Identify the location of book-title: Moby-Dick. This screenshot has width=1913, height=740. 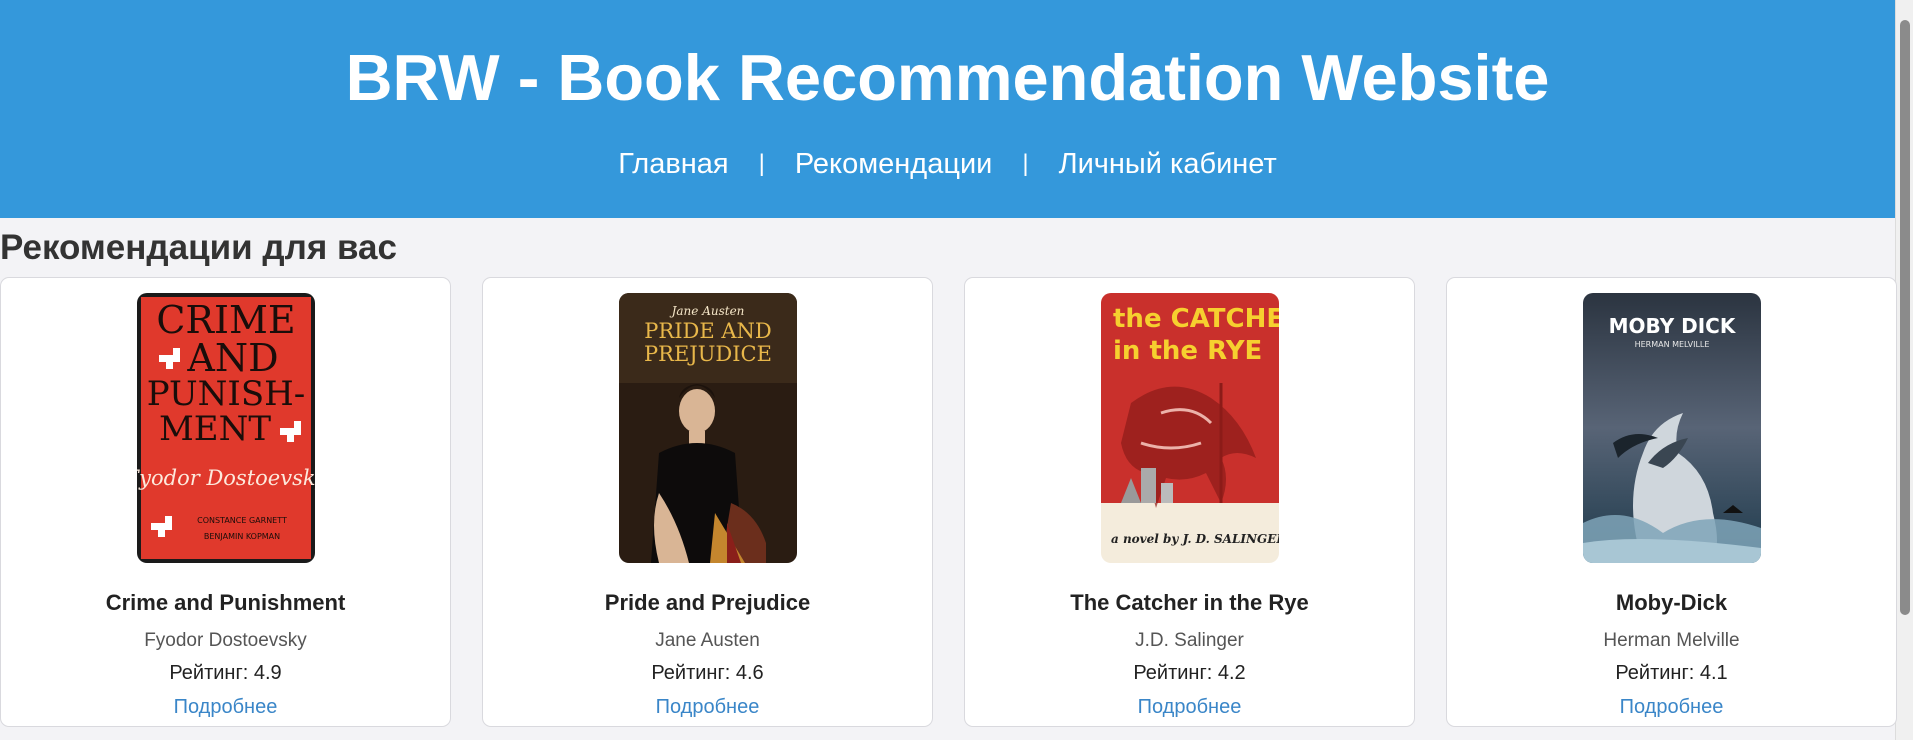
(1671, 602).